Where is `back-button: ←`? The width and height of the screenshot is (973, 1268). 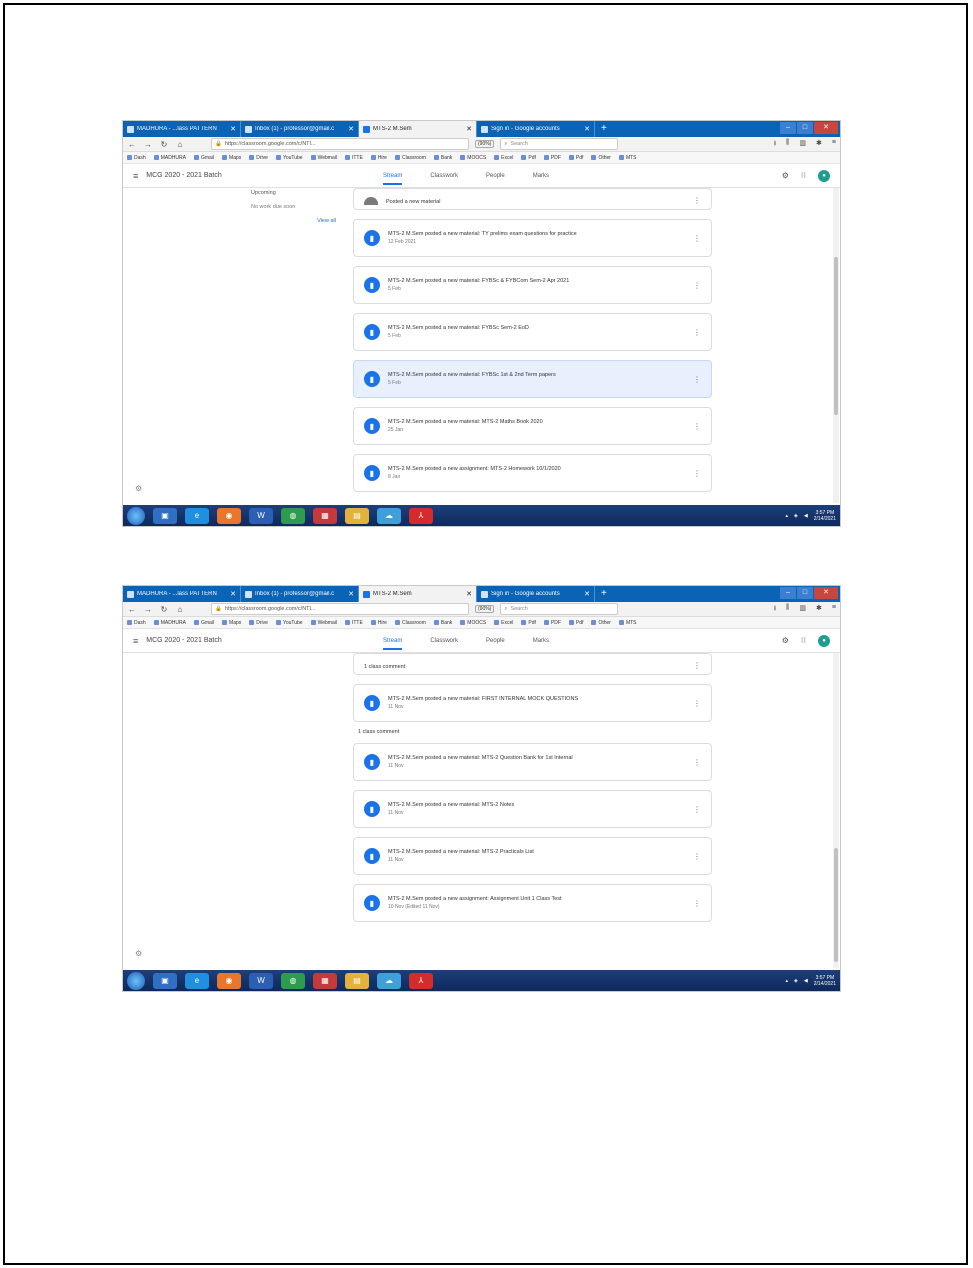 back-button: ← is located at coordinates (132, 609).